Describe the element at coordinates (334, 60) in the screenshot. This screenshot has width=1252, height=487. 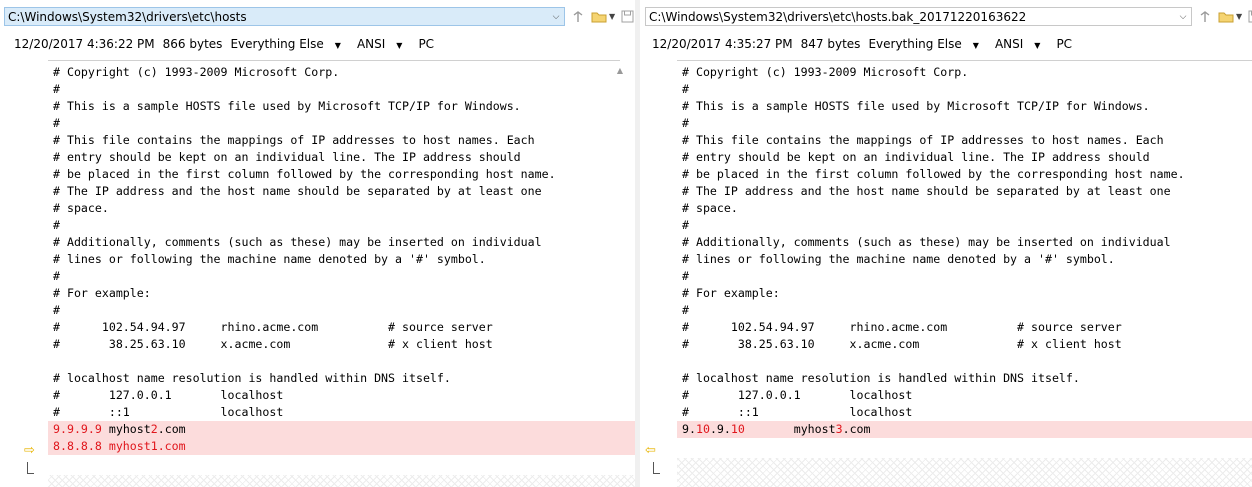
I see `left-editor-top-border` at that location.